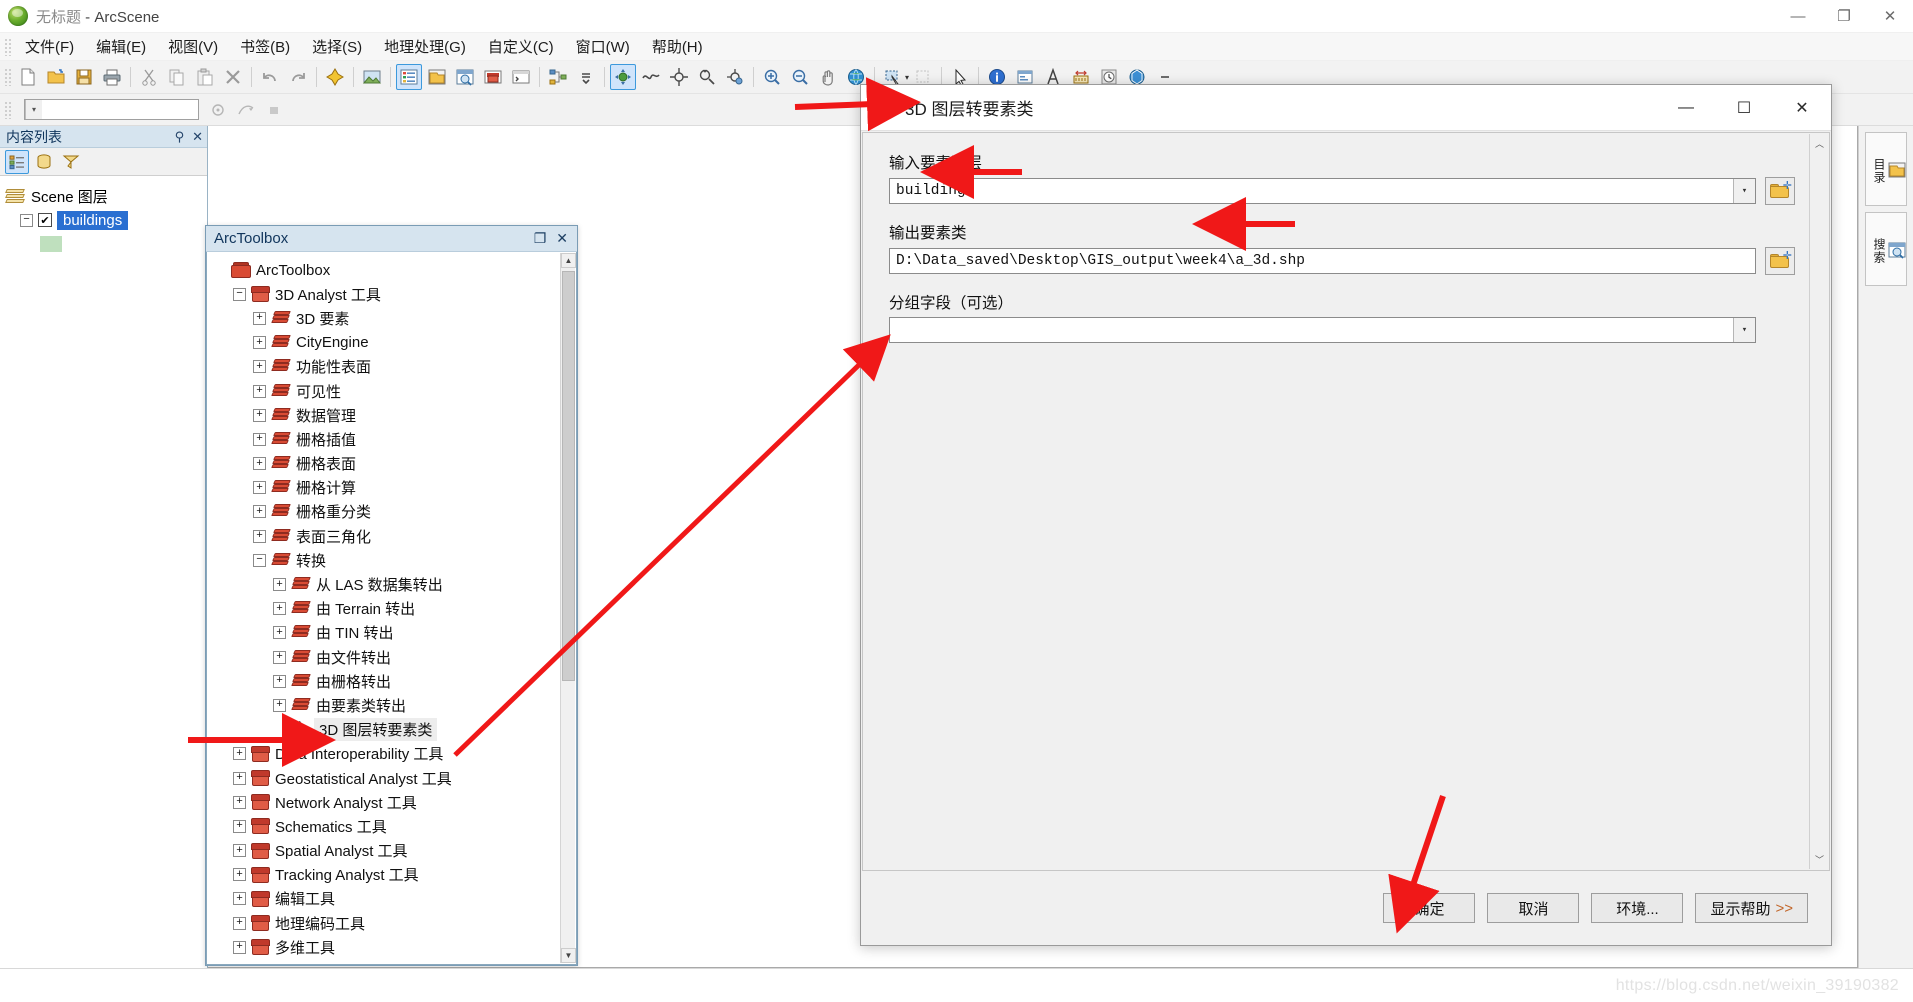  I want to click on input-layer-combo: buildings ▾, so click(1322, 191).